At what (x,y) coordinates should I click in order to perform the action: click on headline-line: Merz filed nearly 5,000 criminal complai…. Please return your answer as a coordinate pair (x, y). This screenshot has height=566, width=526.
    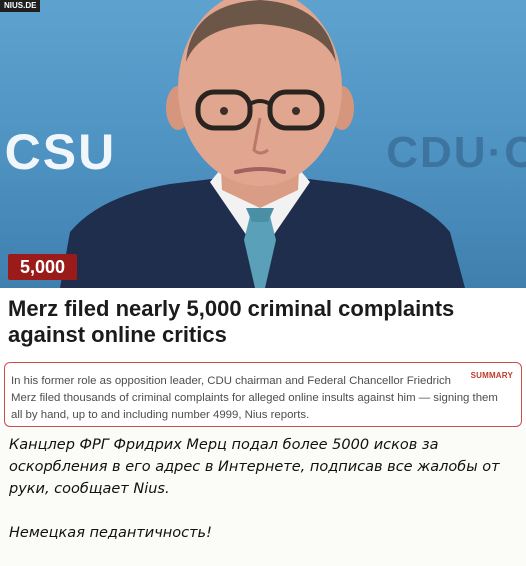
    Looking at the image, I should click on (231, 308).